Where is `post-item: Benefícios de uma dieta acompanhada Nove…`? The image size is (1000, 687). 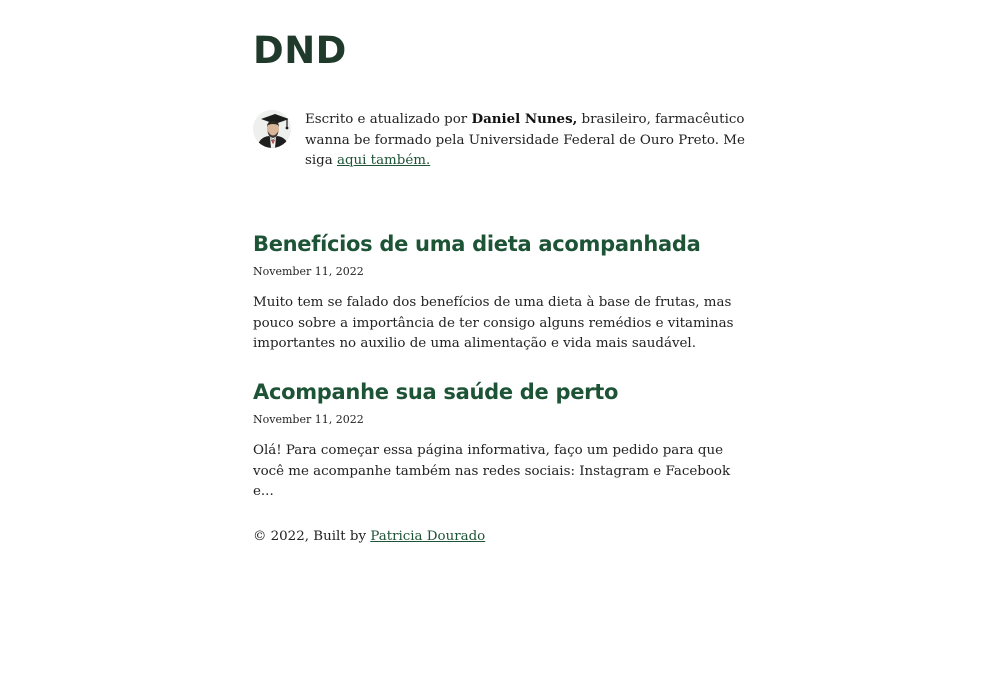 post-item: Benefícios de uma dieta acompanhada Nove… is located at coordinates (503, 293).